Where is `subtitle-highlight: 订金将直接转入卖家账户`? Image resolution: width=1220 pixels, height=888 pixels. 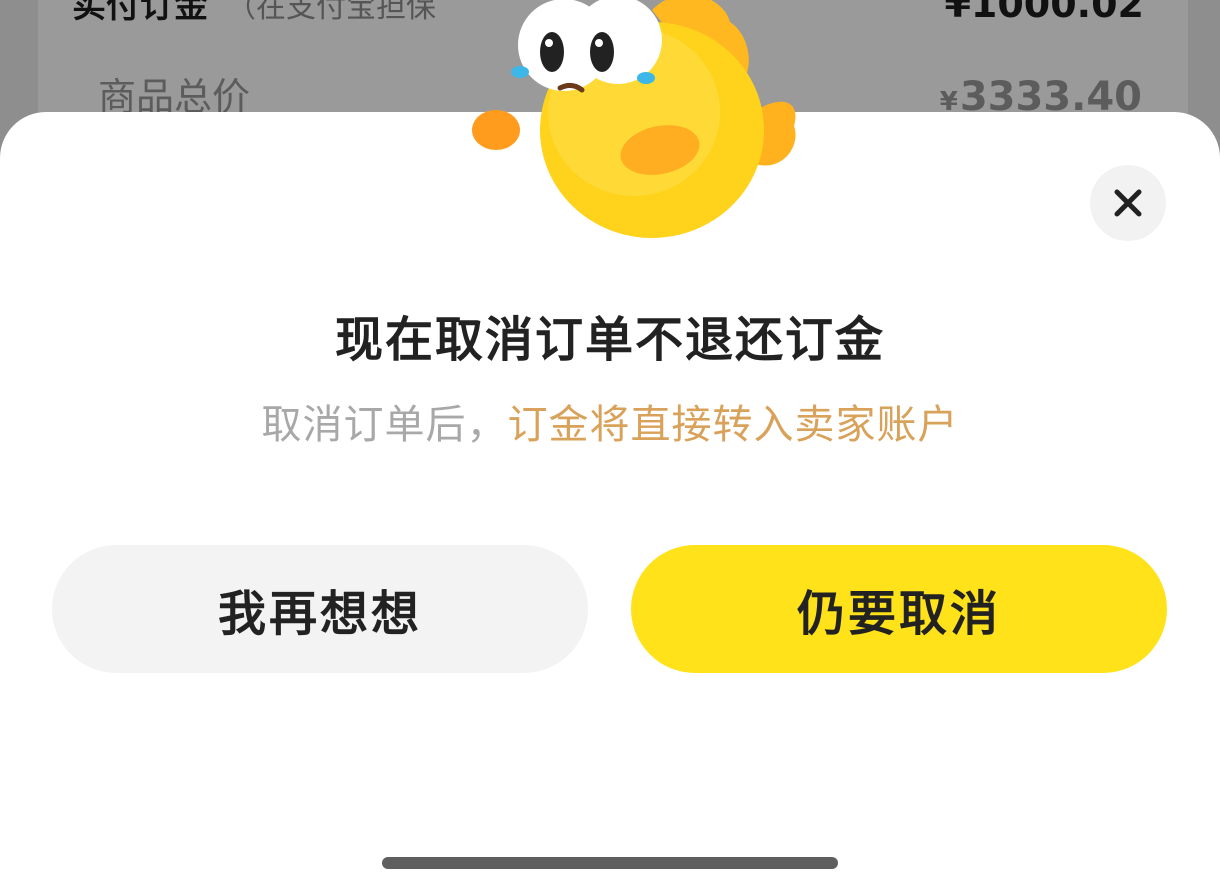 subtitle-highlight: 订金将直接转入卖家账户 is located at coordinates (733, 425).